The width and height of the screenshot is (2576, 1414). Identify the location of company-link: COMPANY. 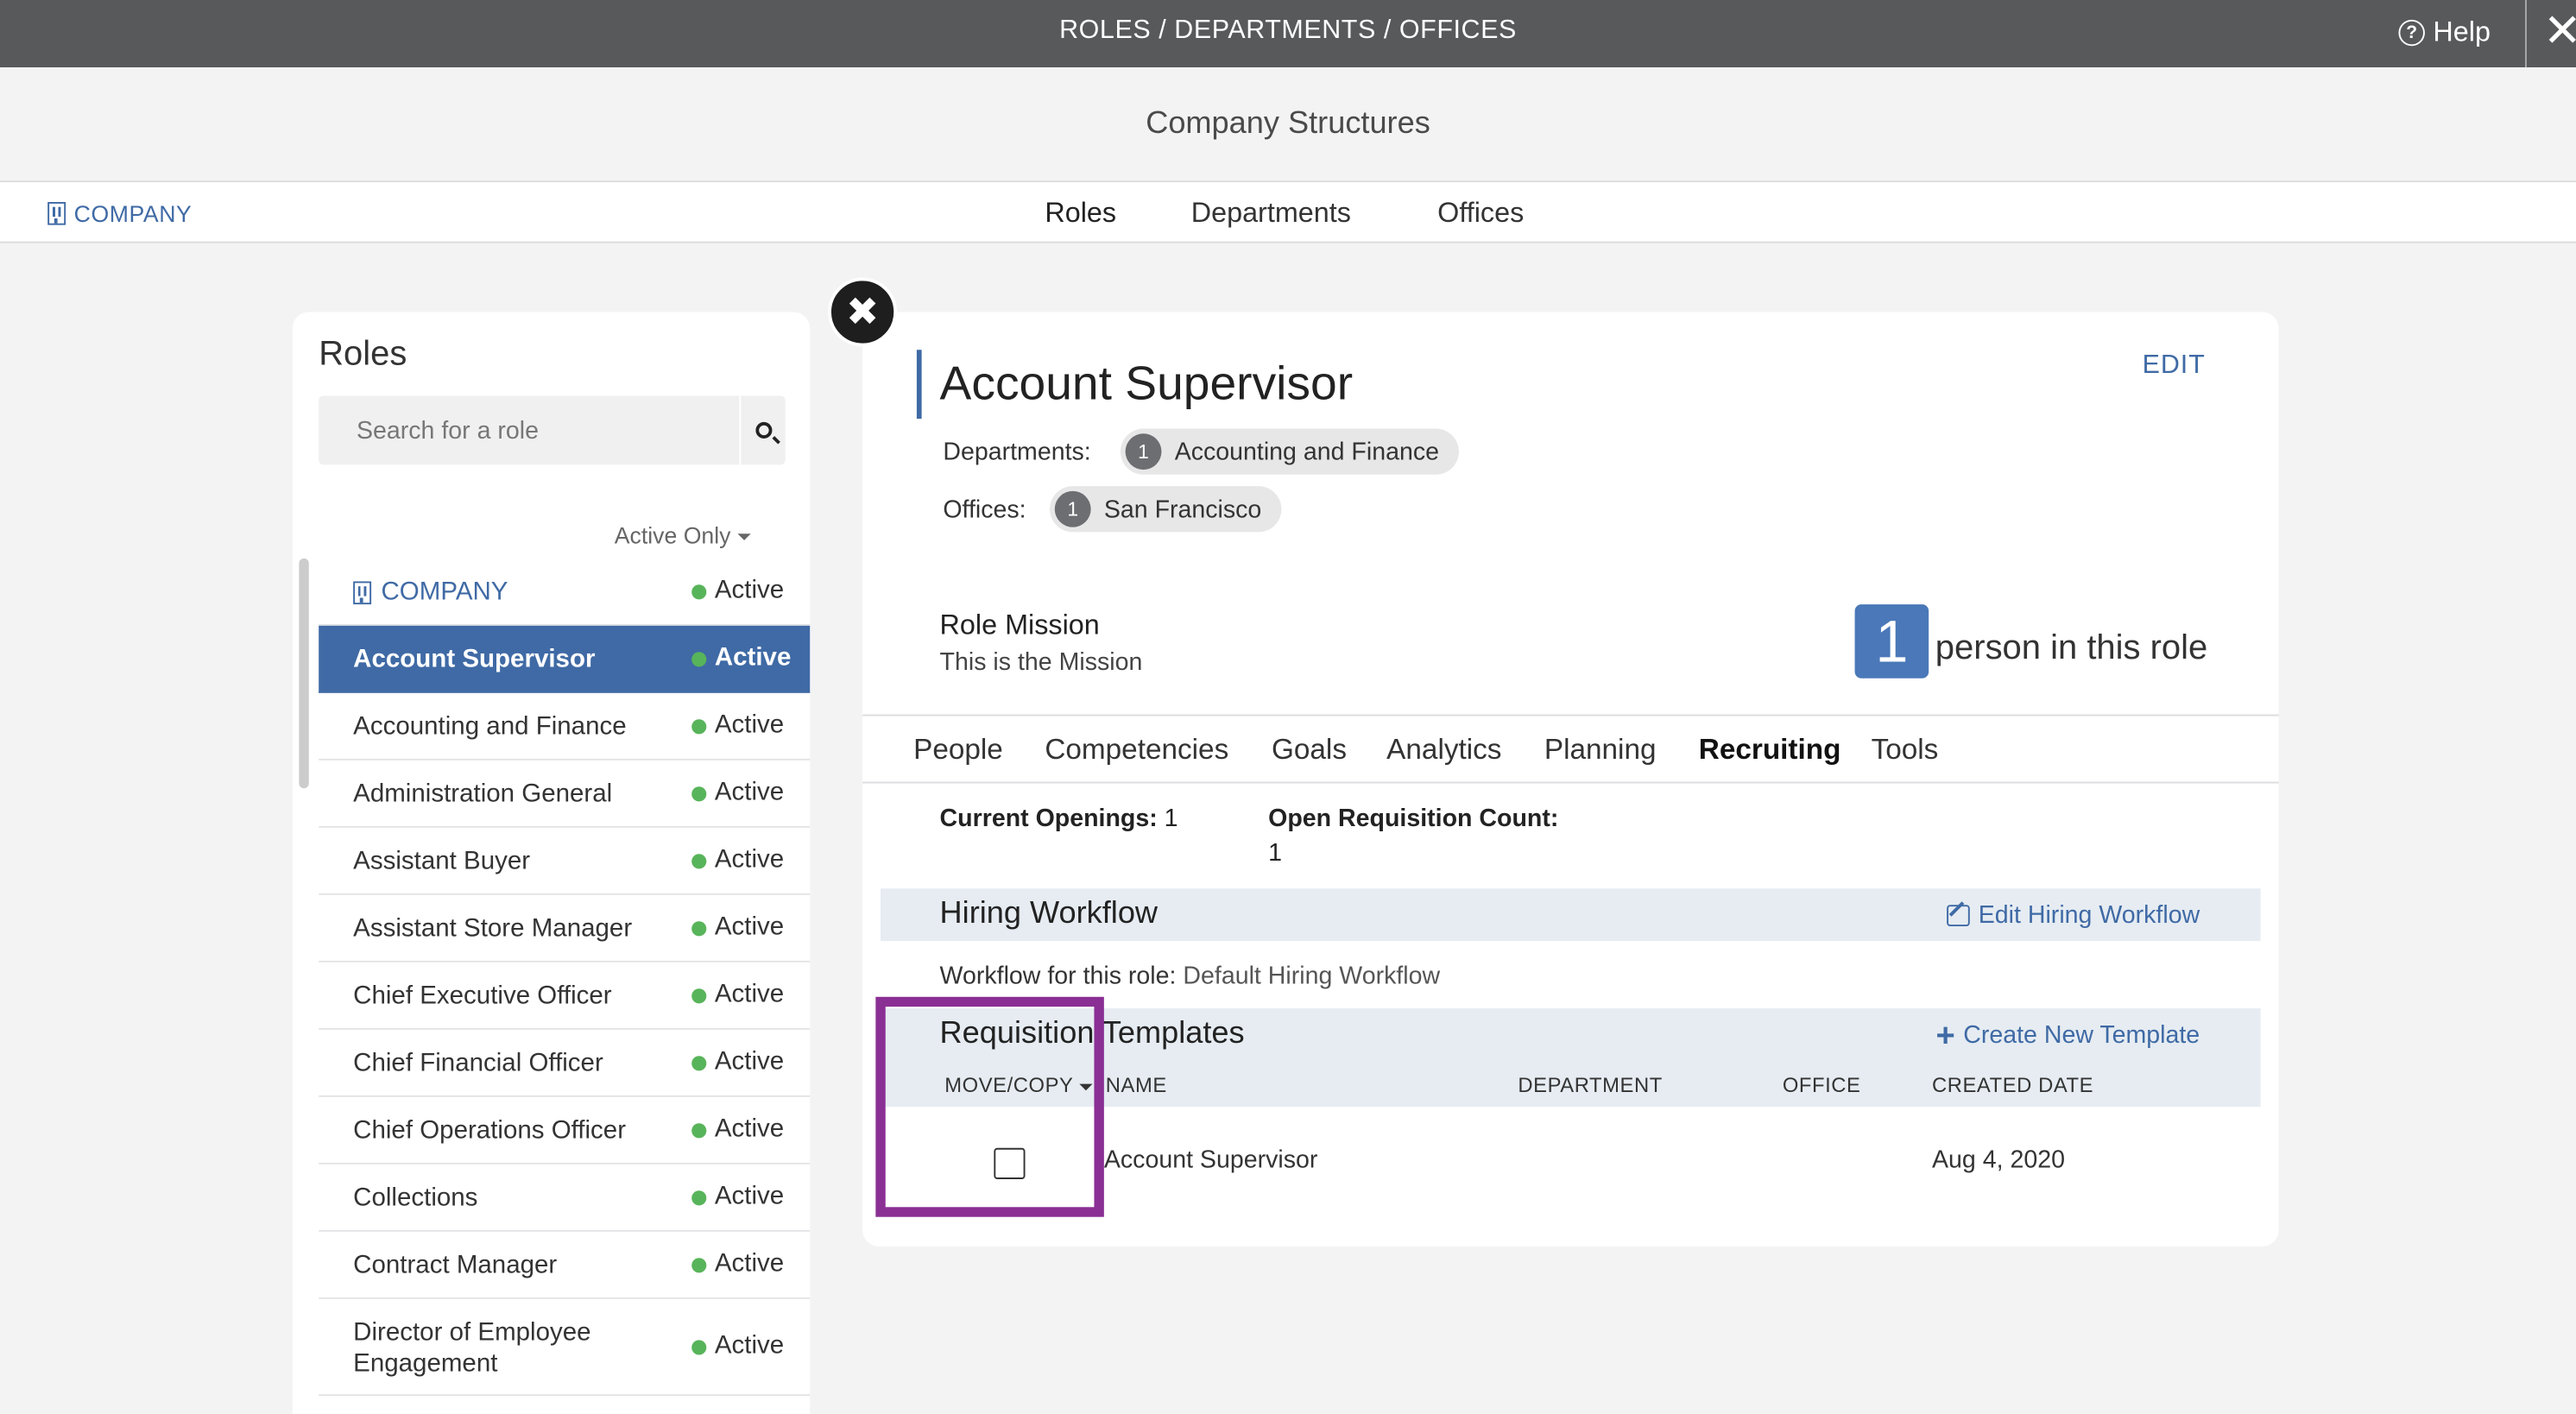
(120, 213).